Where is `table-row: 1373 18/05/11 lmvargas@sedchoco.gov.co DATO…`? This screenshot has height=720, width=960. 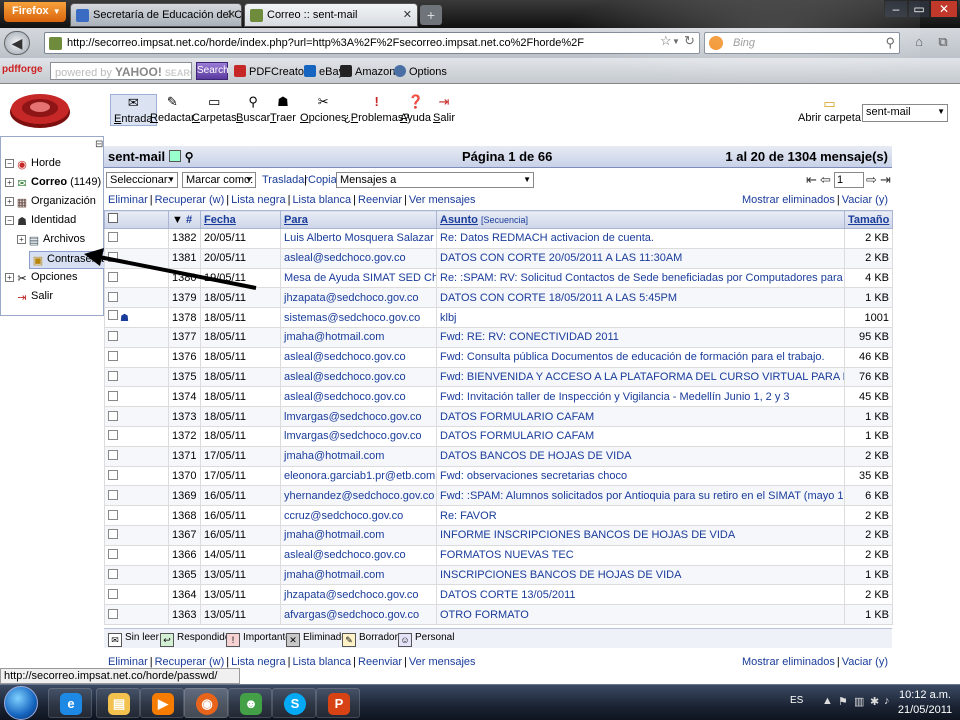
table-row: 1373 18/05/11 lmvargas@sedchoco.gov.co DATO… is located at coordinates (498, 416).